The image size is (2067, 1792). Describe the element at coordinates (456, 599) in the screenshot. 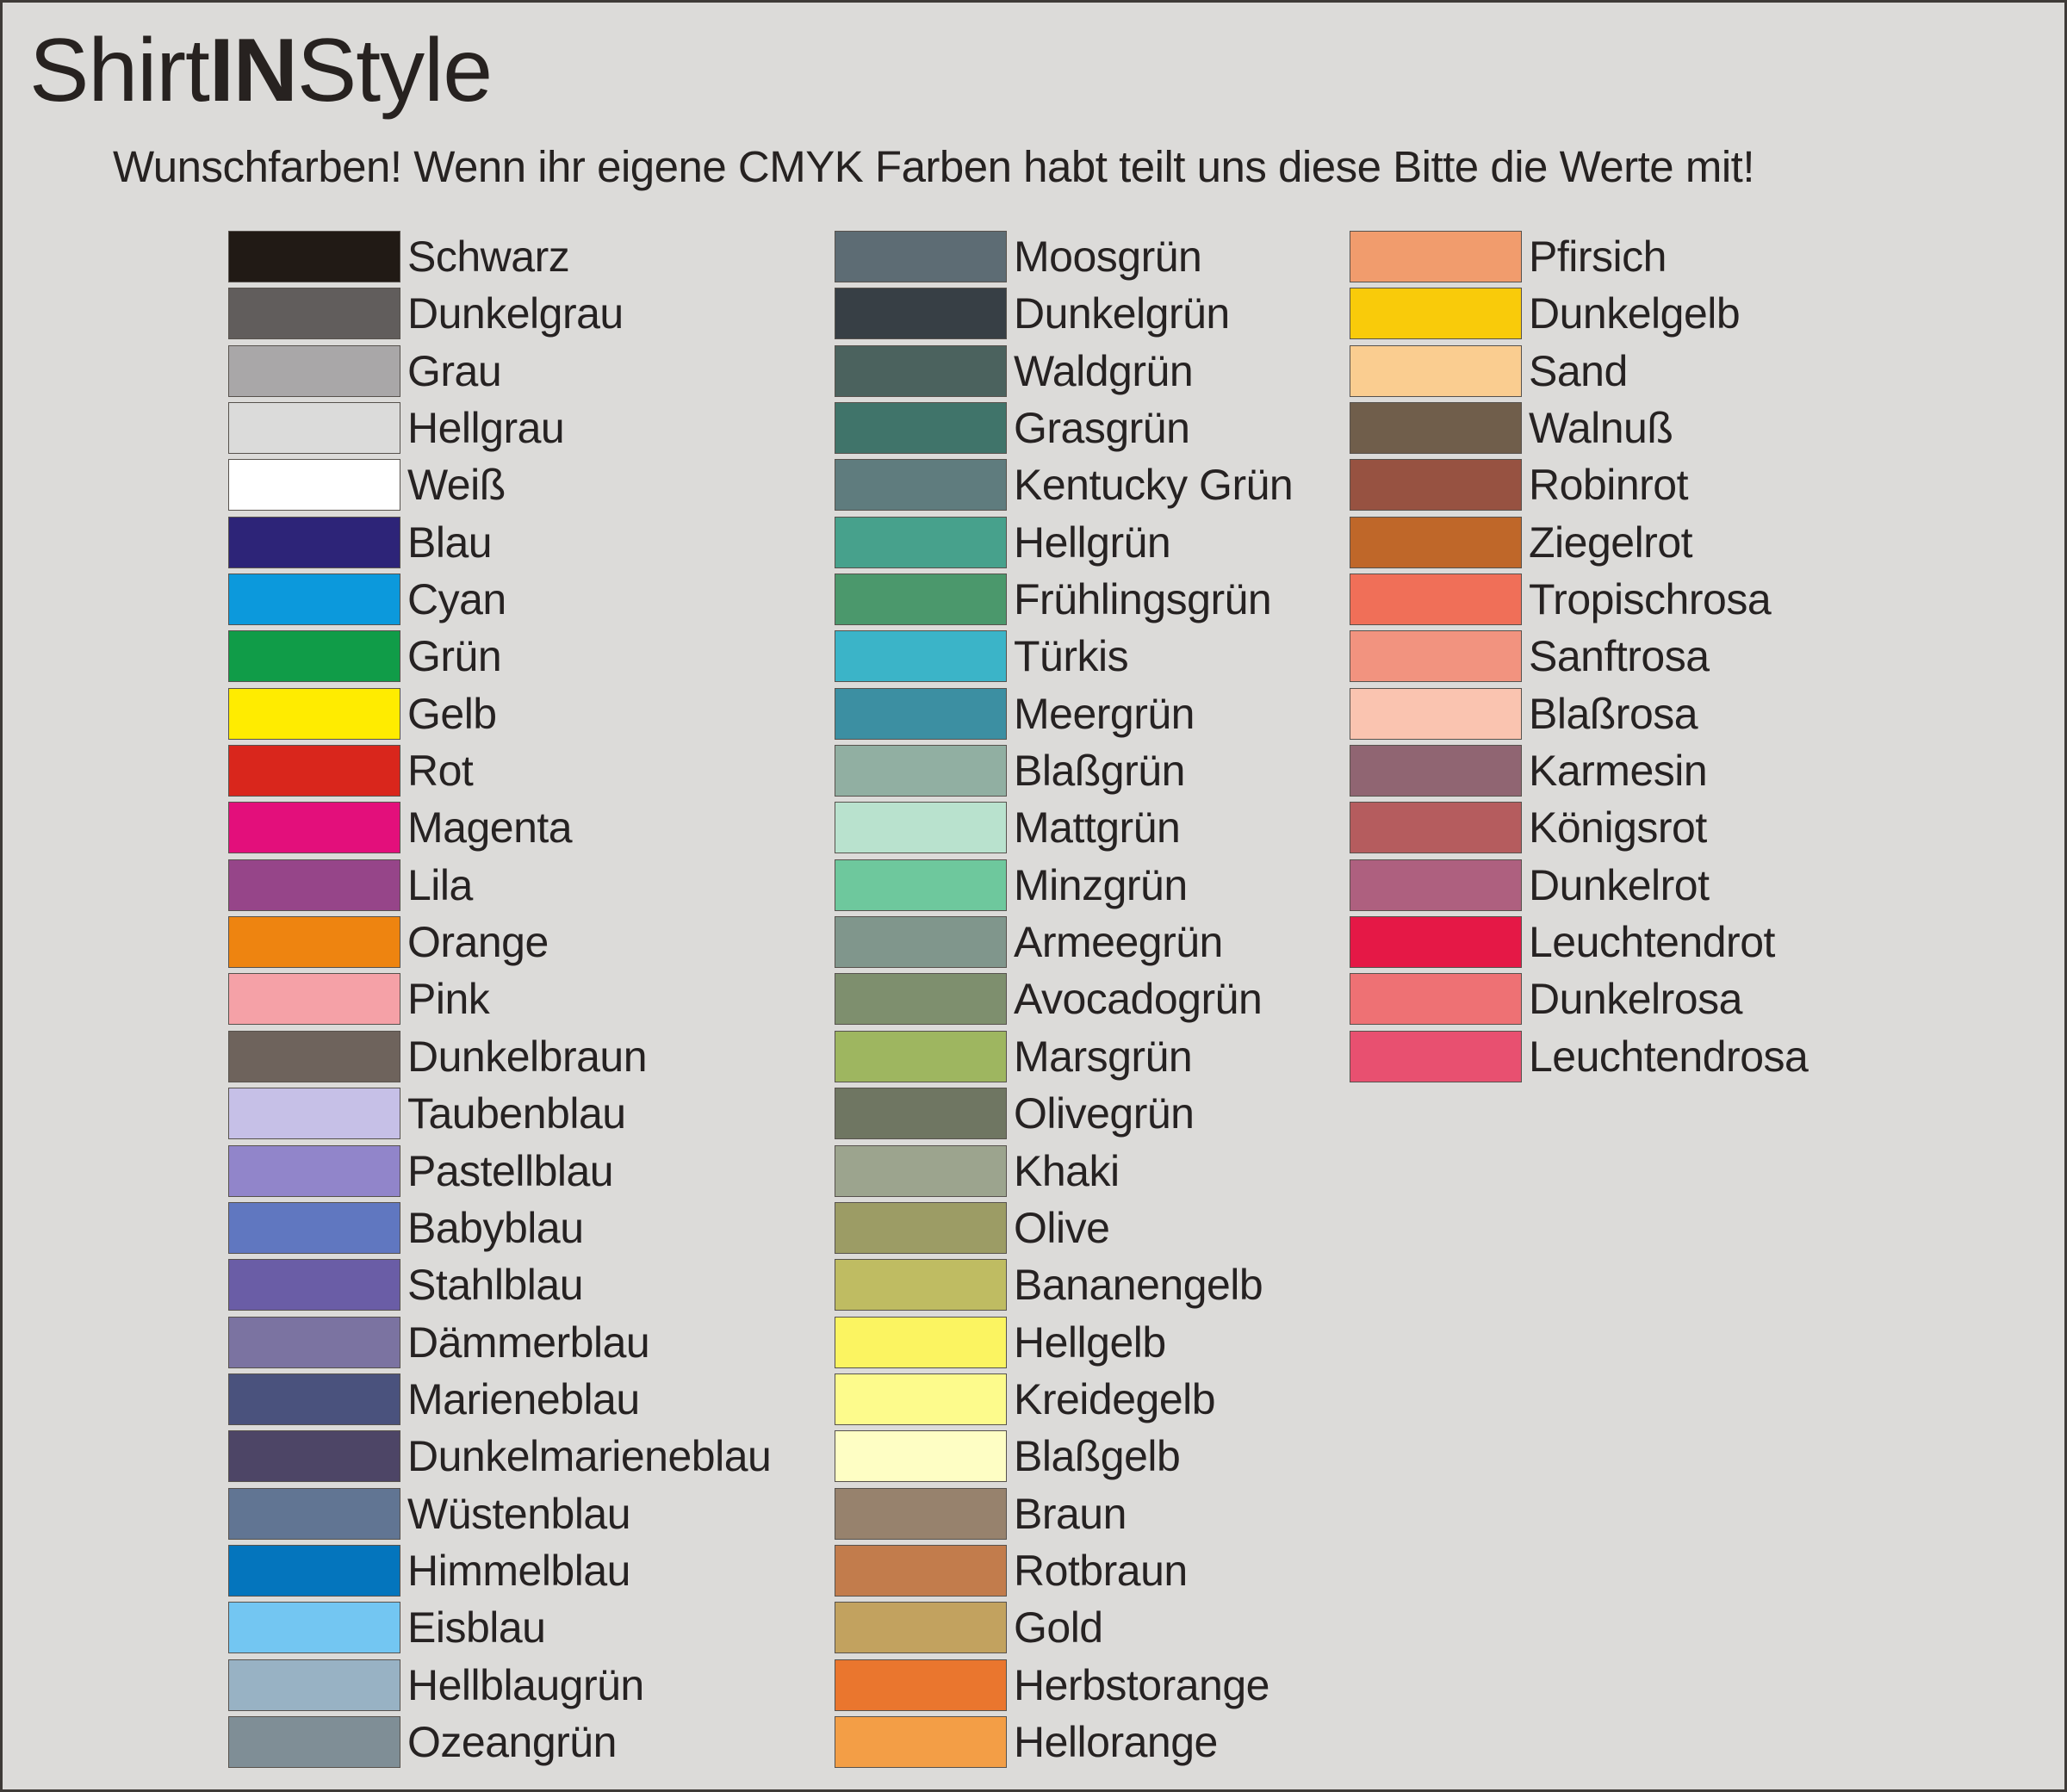

I see `color-label: Cyan` at that location.